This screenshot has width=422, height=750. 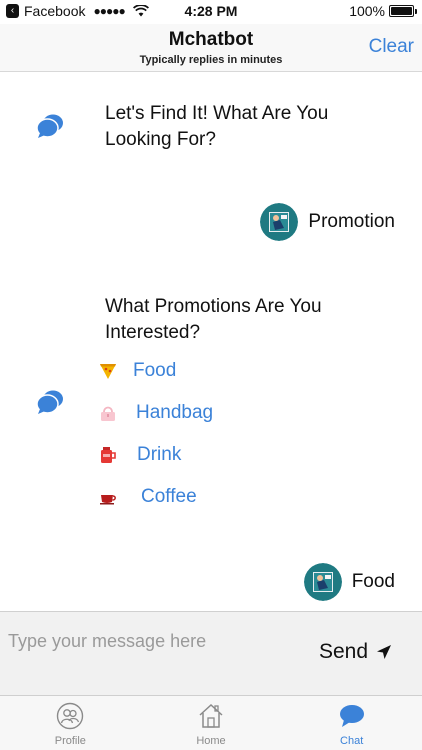 I want to click on clear-button: Clear, so click(x=391, y=47).